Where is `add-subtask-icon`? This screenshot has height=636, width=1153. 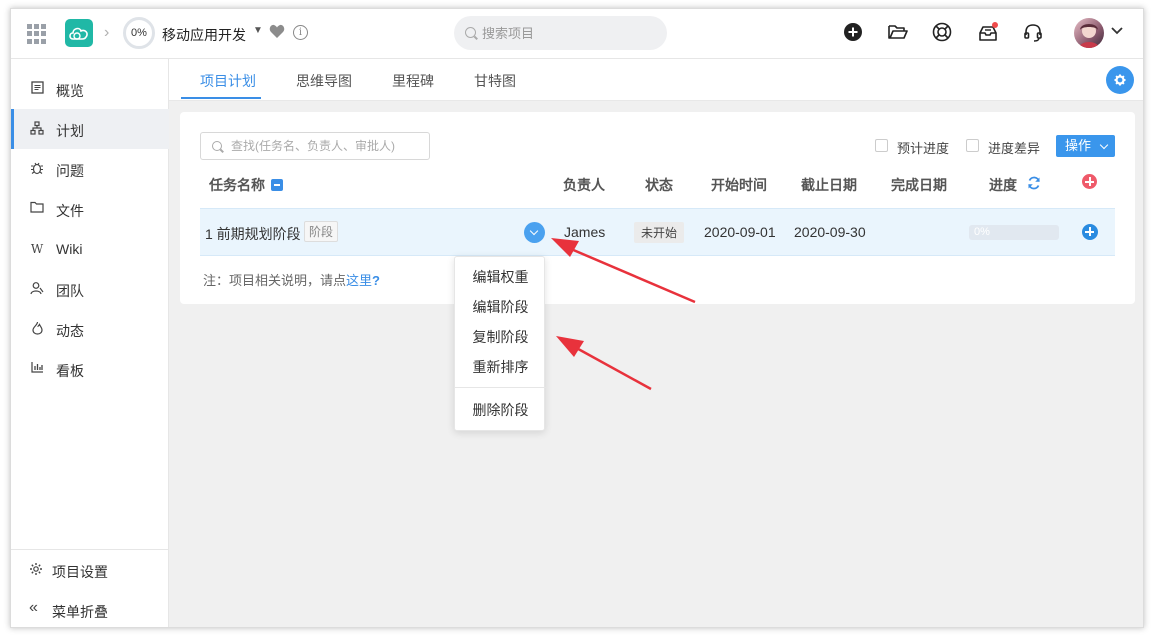
add-subtask-icon is located at coordinates (1090, 232).